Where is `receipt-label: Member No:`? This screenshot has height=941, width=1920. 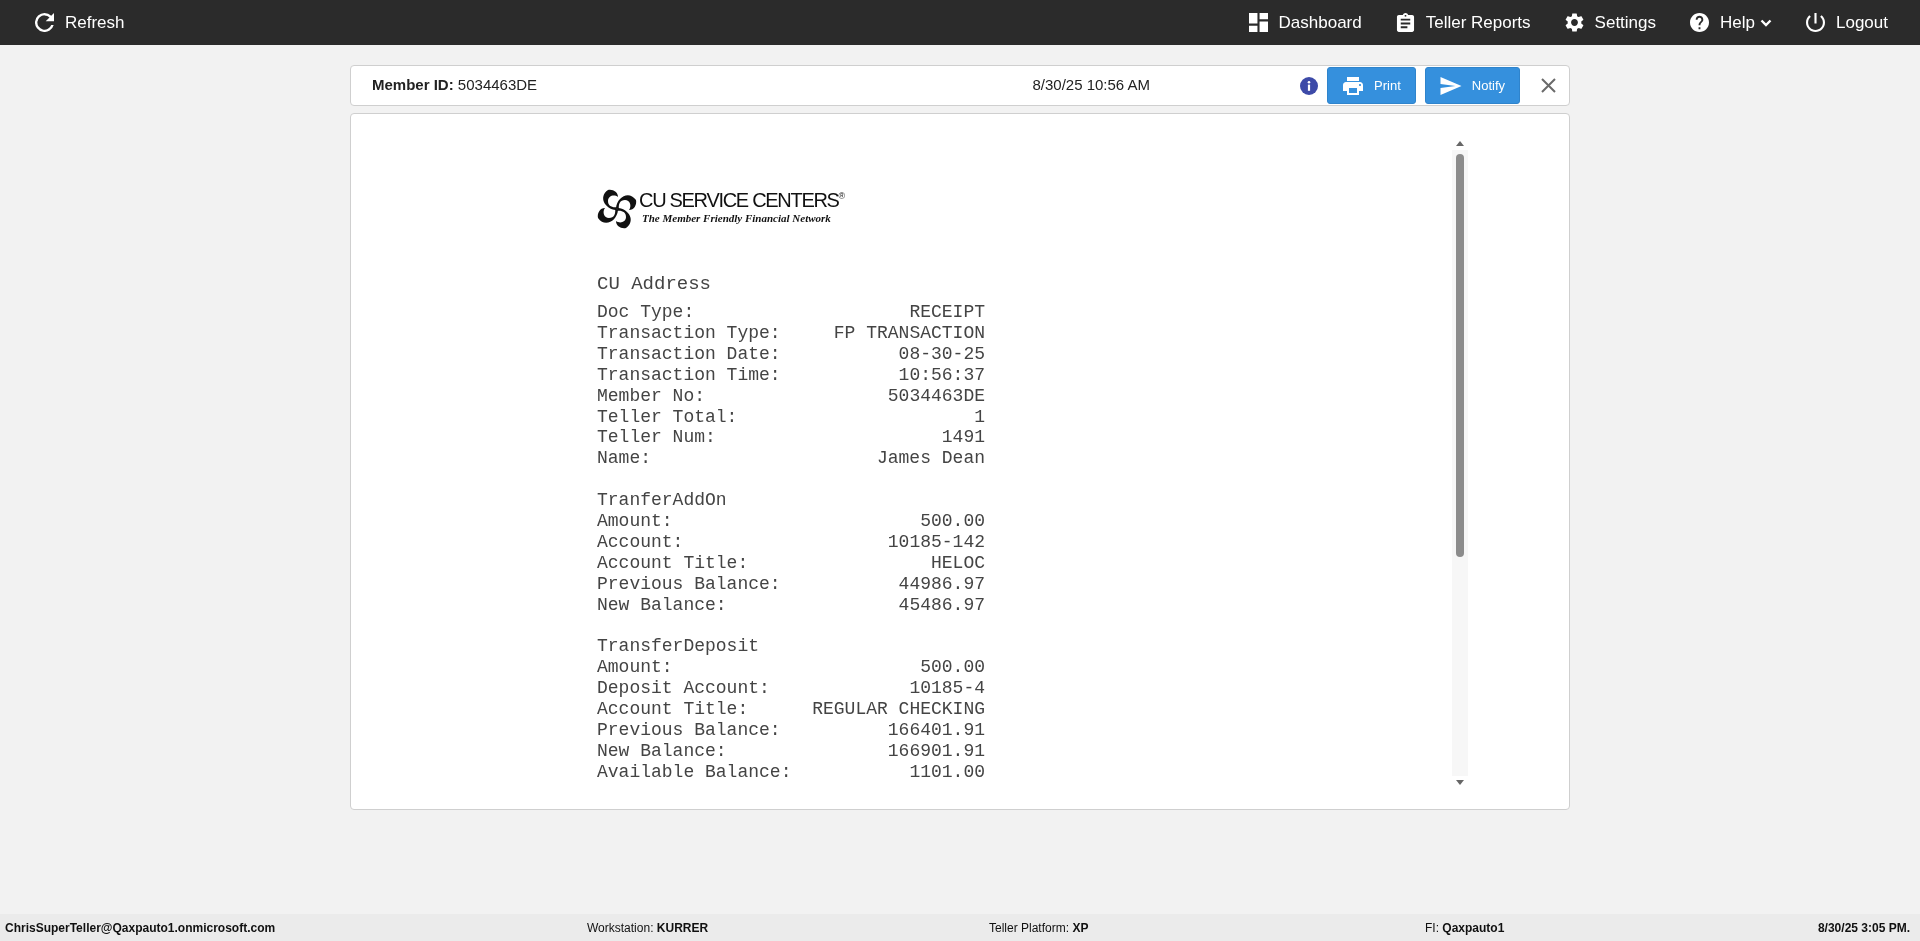
receipt-label: Member No: is located at coordinates (651, 396).